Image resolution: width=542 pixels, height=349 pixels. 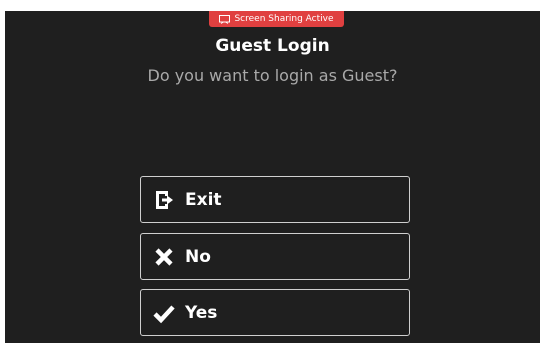 What do you see at coordinates (275, 199) in the screenshot?
I see `exit-button: Exit` at bounding box center [275, 199].